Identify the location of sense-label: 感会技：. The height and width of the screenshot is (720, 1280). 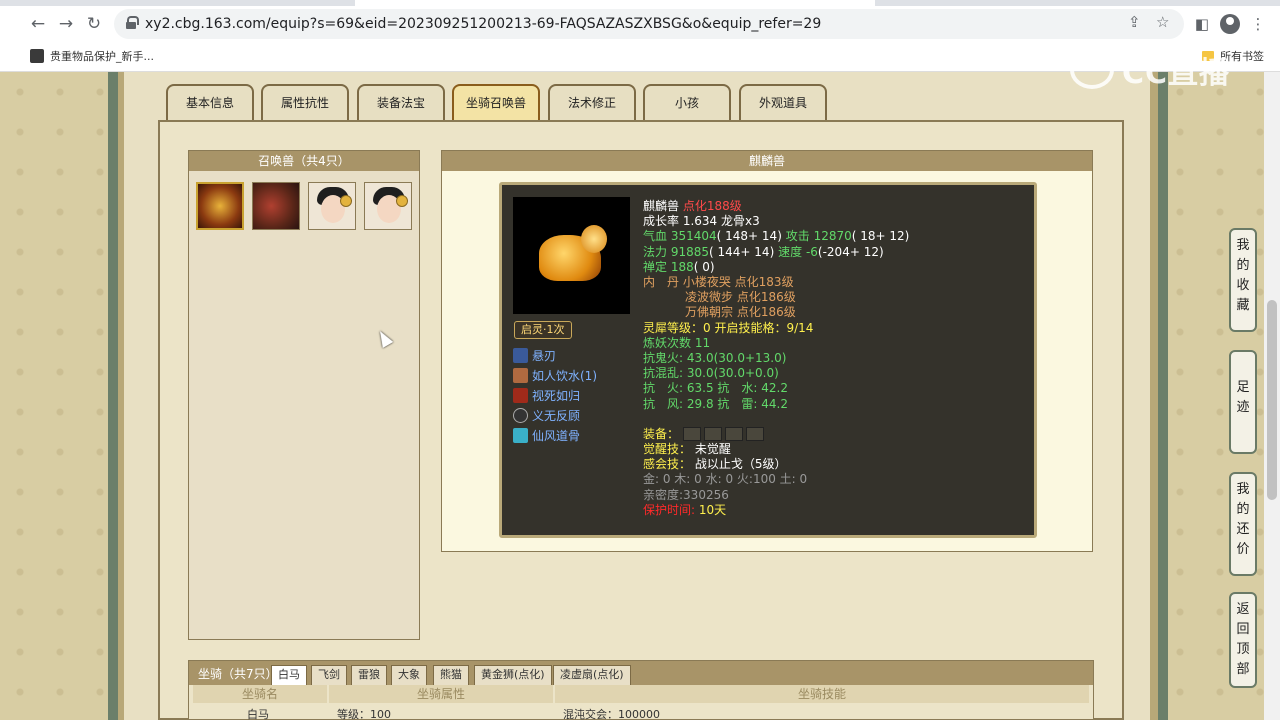
(667, 464).